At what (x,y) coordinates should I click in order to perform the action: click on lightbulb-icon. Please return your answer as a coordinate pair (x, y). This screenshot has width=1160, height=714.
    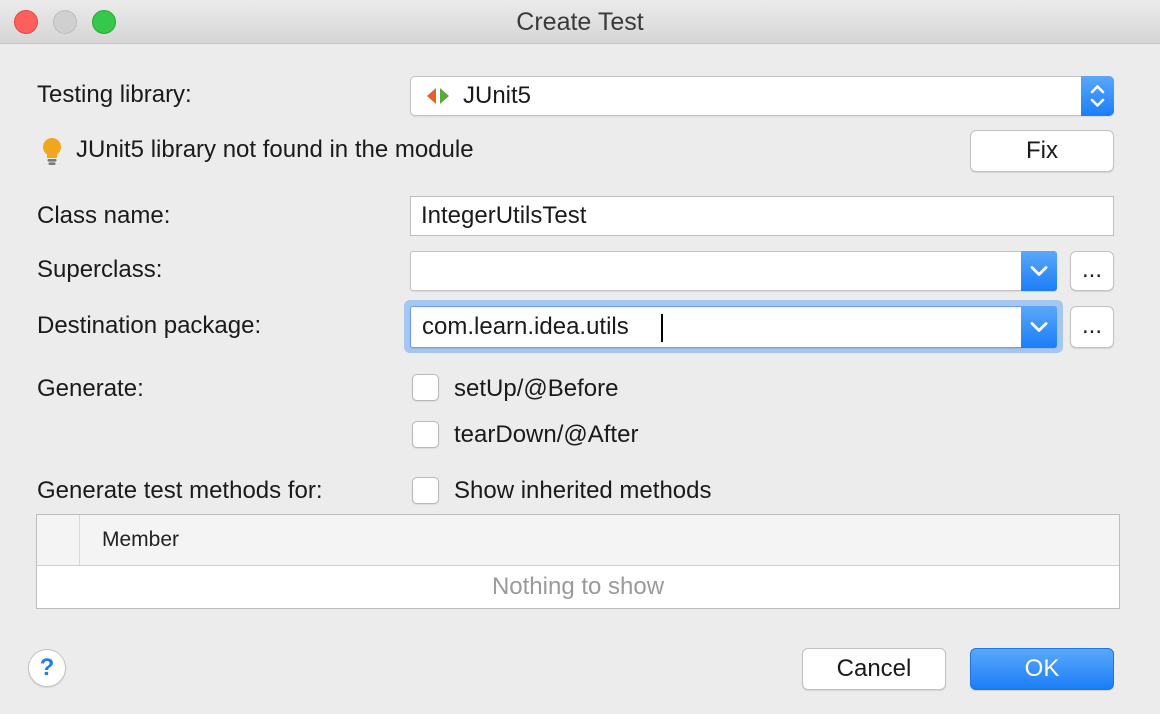
    Looking at the image, I should click on (52, 151).